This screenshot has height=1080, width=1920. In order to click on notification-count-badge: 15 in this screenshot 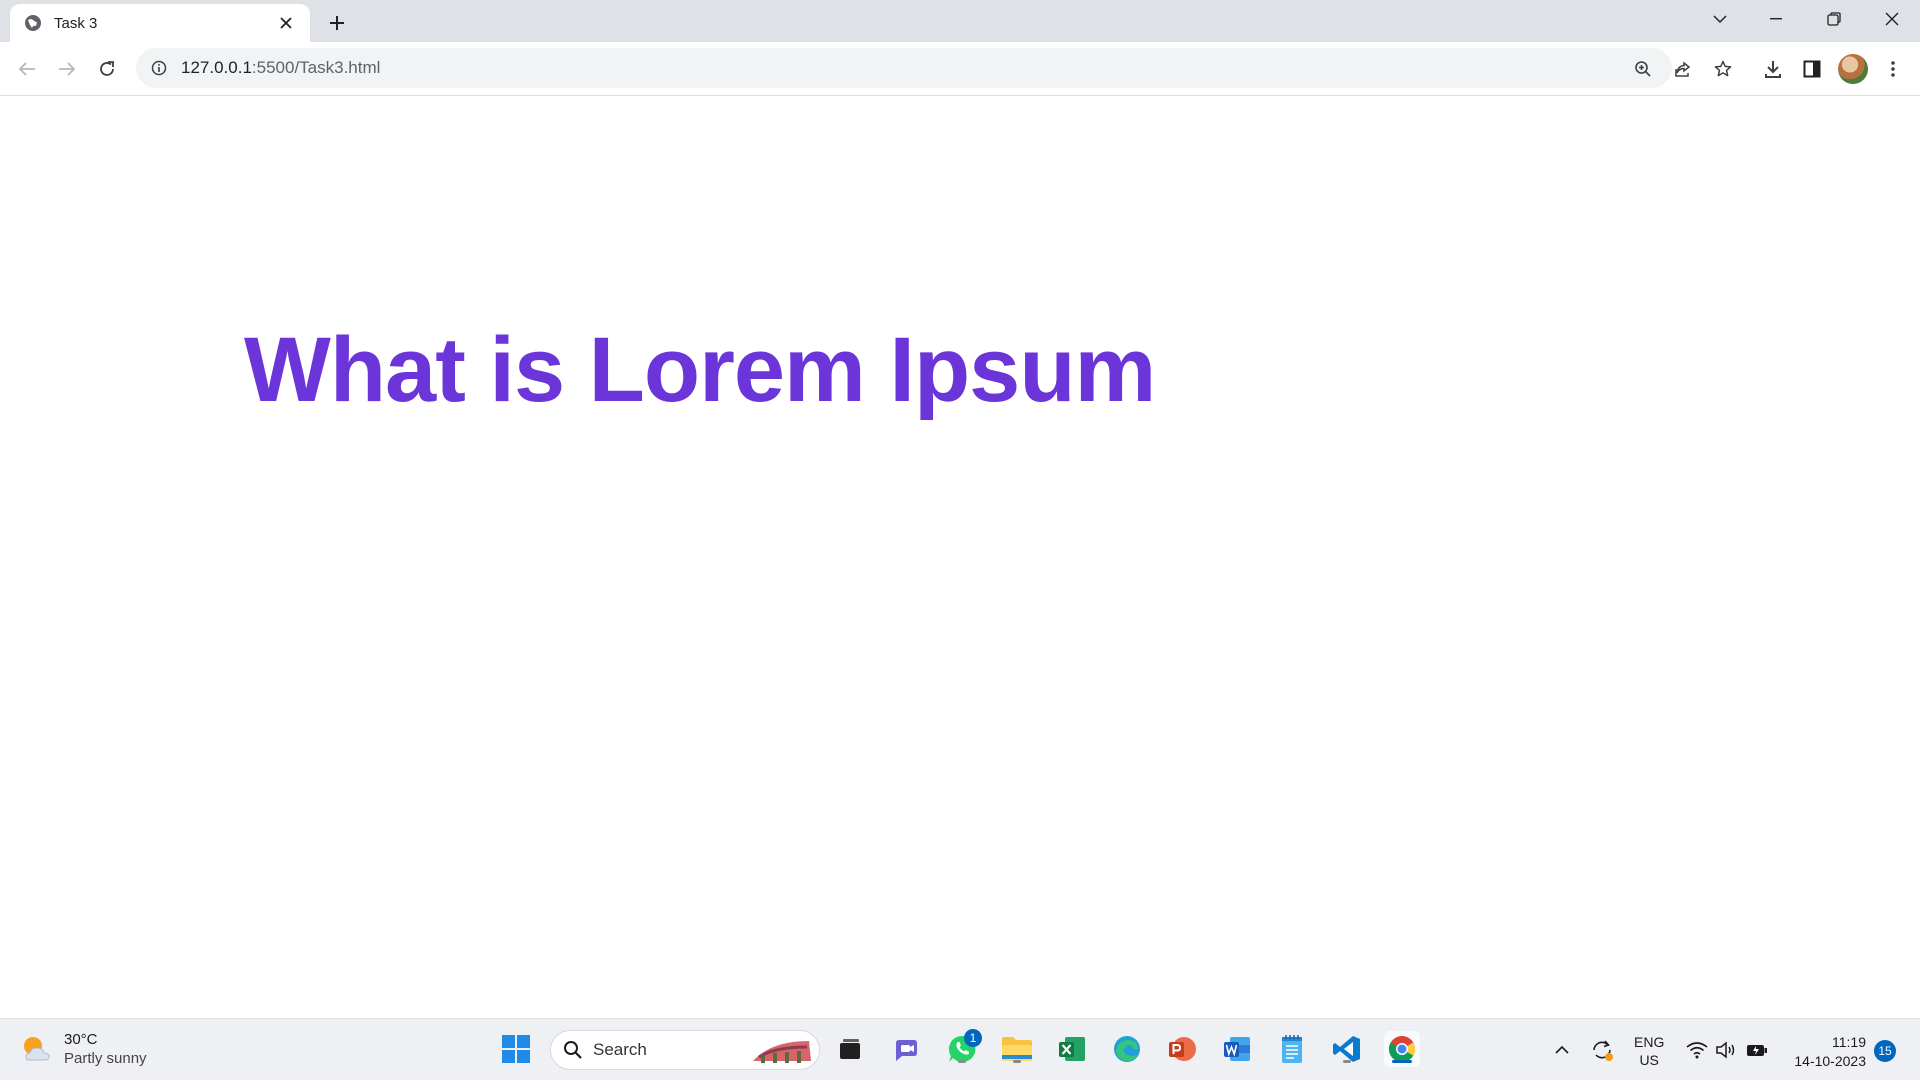, I will do `click(1885, 1051)`.